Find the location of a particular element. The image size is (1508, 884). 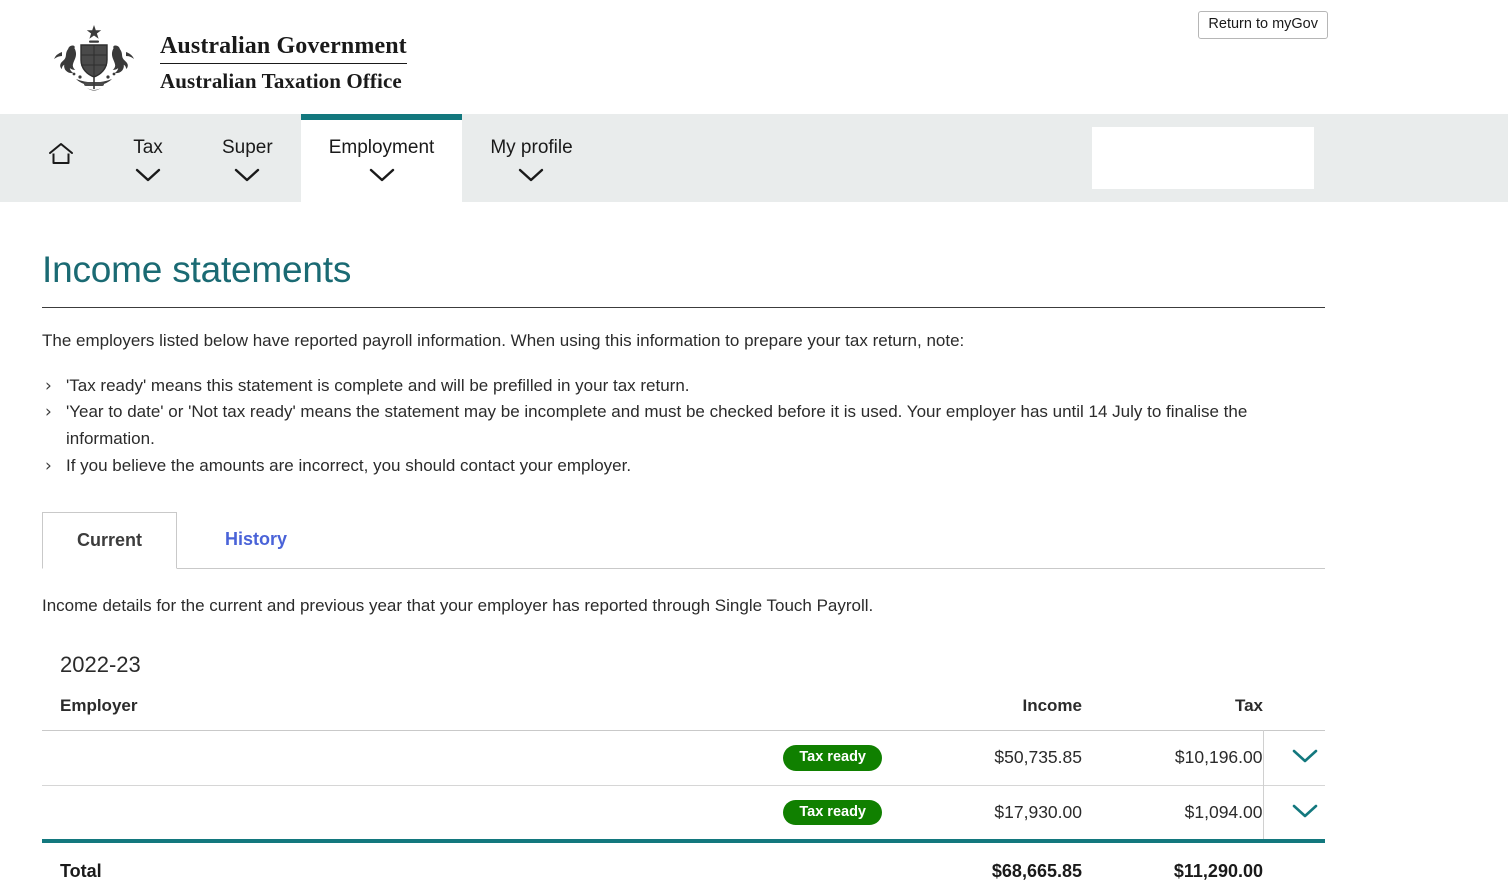

brand-line-government: Australian Government is located at coordinates (283, 47).